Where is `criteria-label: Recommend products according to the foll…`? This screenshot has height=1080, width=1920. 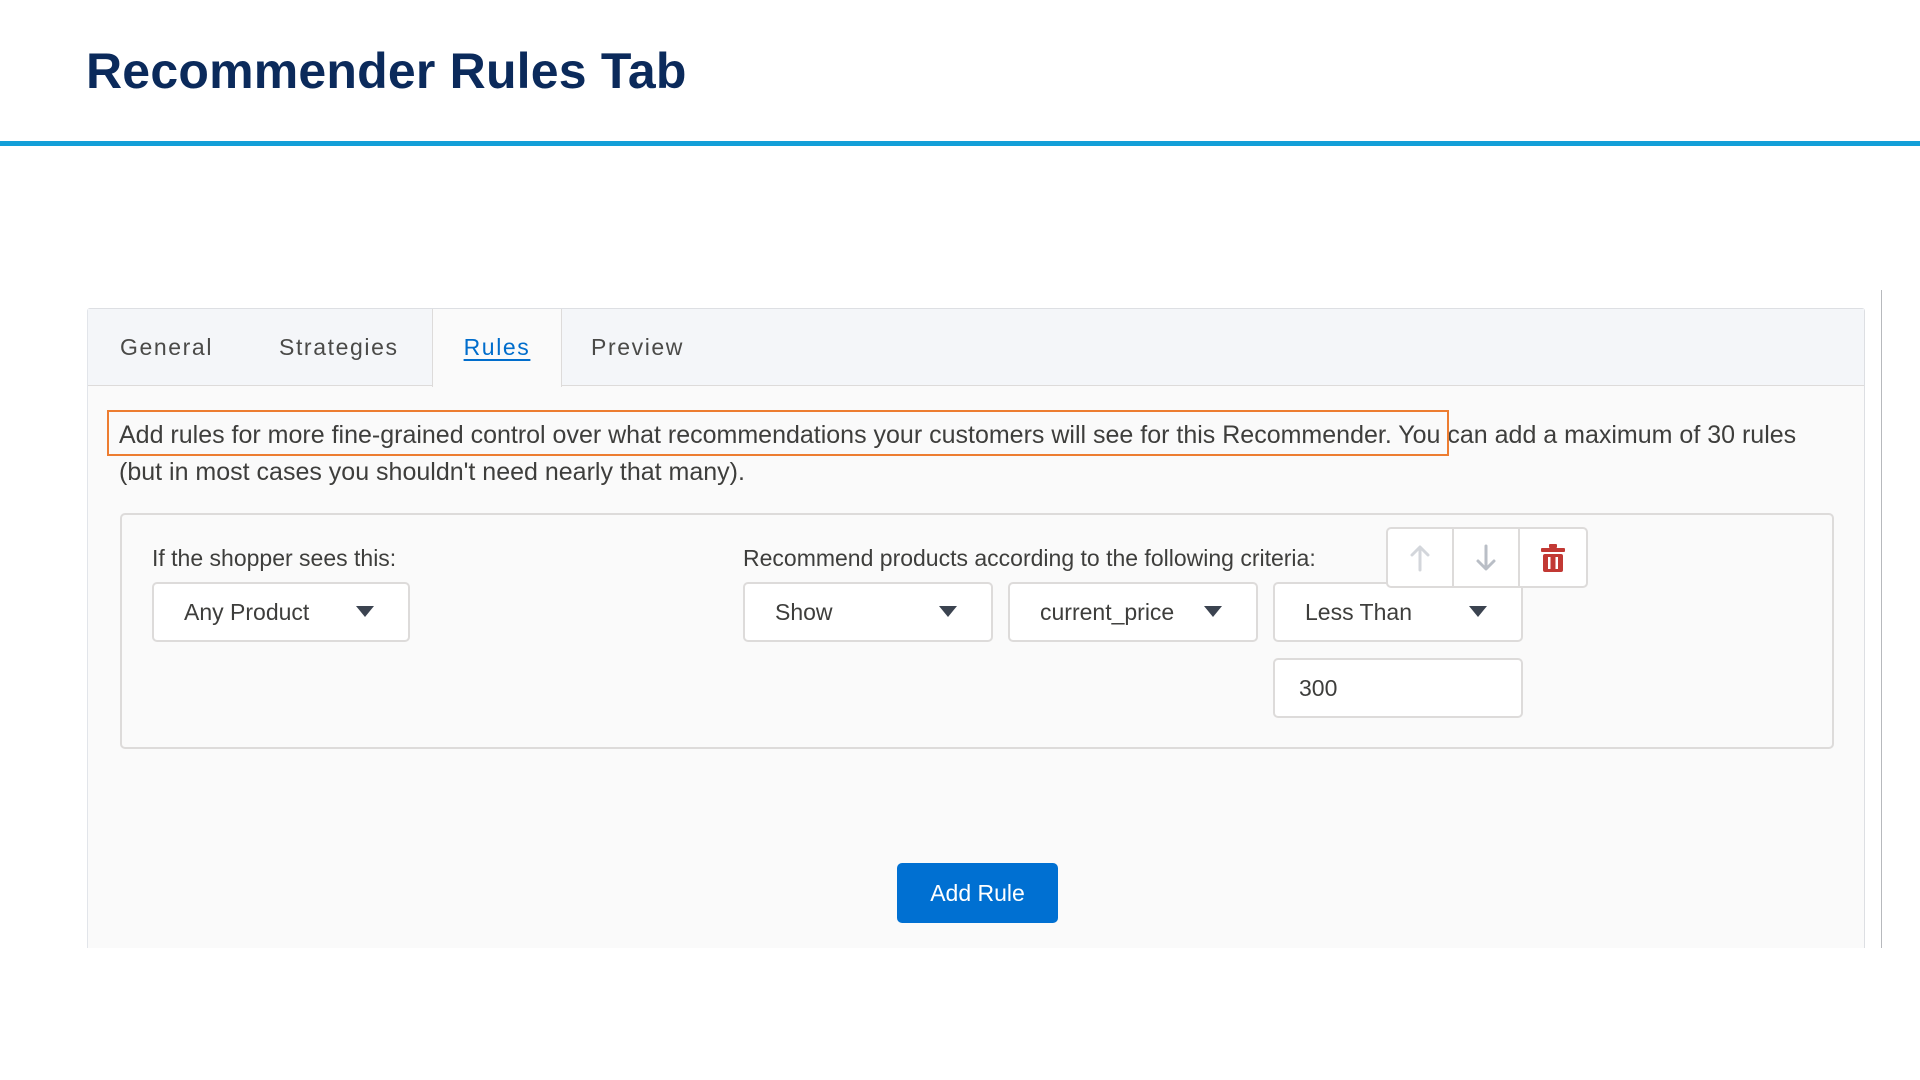 criteria-label: Recommend products according to the foll… is located at coordinates (1029, 558).